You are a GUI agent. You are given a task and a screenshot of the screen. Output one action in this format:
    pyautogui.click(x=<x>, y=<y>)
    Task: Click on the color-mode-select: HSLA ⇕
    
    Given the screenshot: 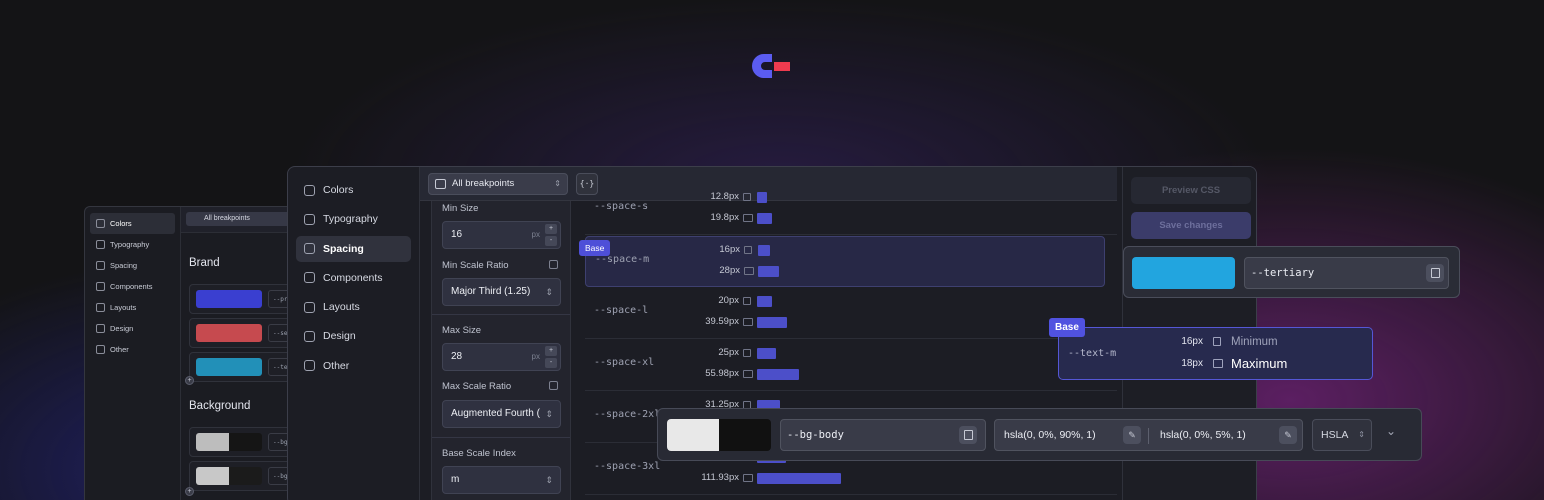 What is the action you would take?
    pyautogui.click(x=1342, y=435)
    